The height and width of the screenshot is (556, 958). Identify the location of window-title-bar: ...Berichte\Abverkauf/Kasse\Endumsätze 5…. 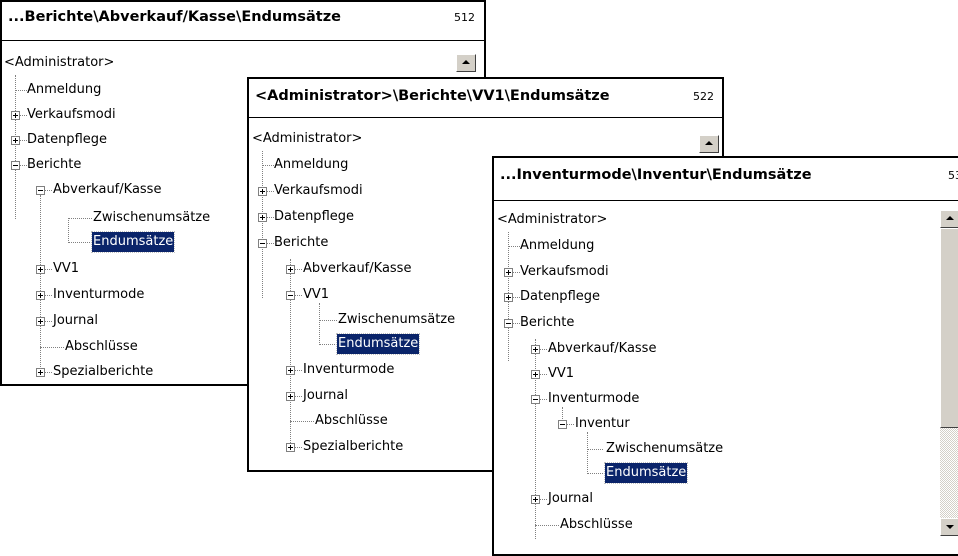
(243, 21).